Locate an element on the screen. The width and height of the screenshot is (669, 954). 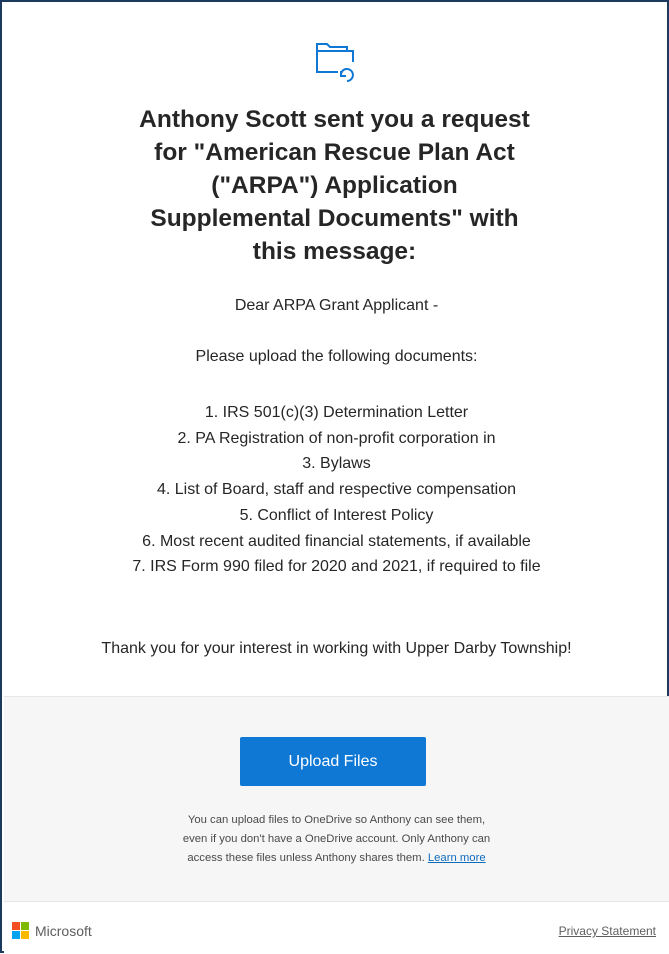
microsoft-brand-text: Microsoft is located at coordinates (63, 930).